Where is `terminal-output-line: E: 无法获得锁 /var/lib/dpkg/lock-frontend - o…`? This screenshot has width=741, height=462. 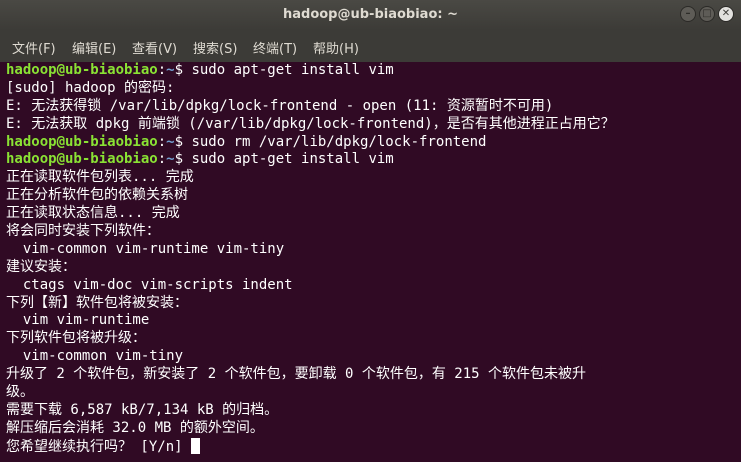
terminal-output-line: E: 无法获得锁 /var/lib/dpkg/lock-frontend - o… is located at coordinates (370, 107).